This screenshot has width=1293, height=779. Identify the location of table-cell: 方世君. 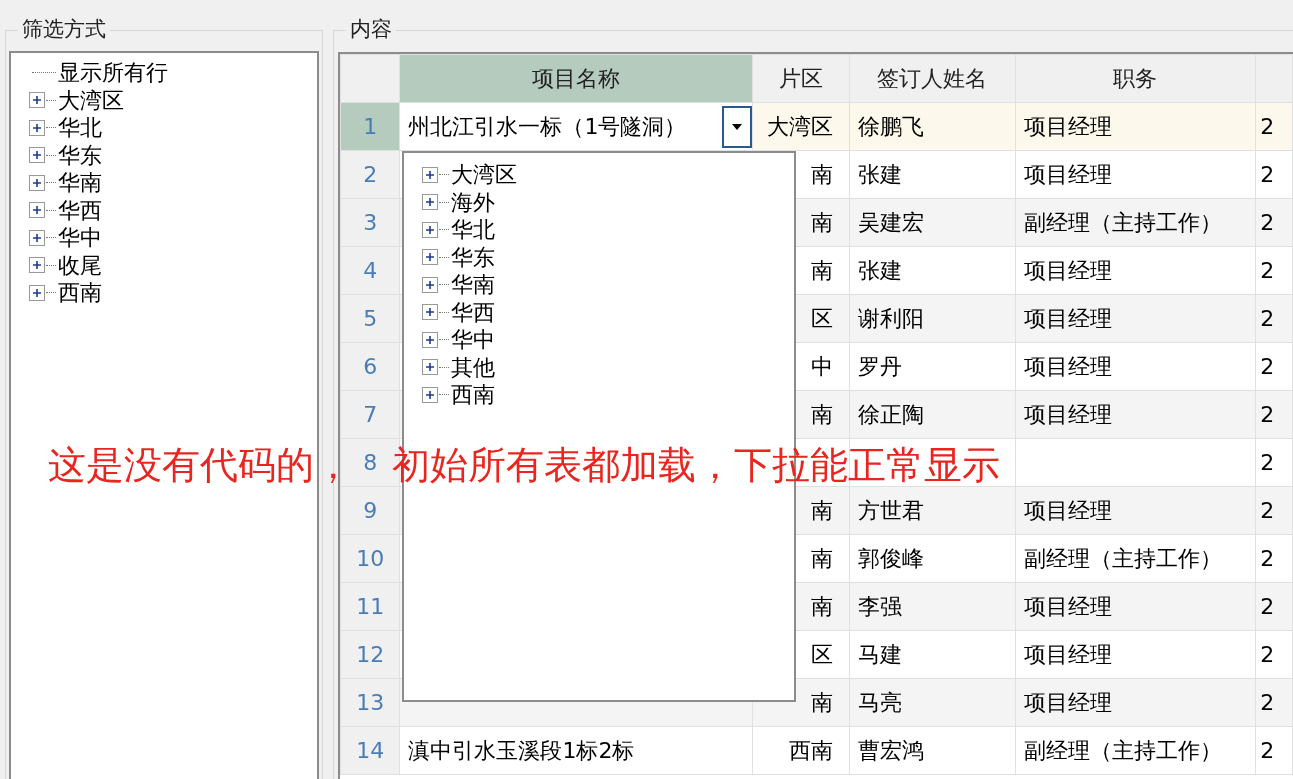
(932, 510).